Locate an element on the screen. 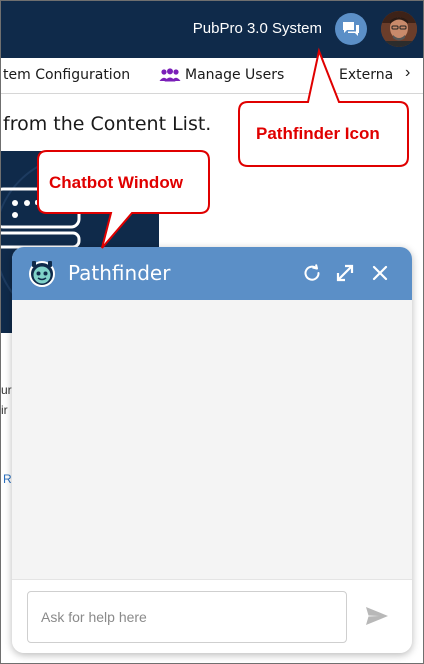 The height and width of the screenshot is (664, 424). nav-external: Externa is located at coordinates (366, 75).